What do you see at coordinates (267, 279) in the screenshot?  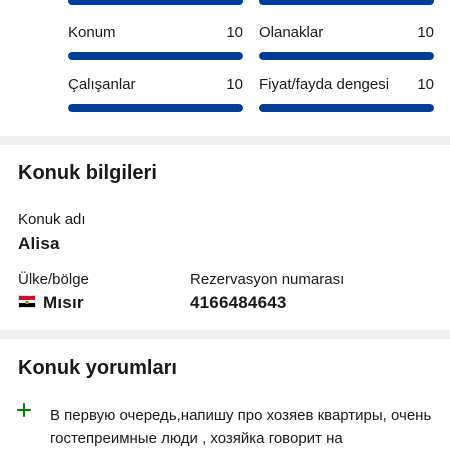 I see `reservation-label: Rezervasyon numarası` at bounding box center [267, 279].